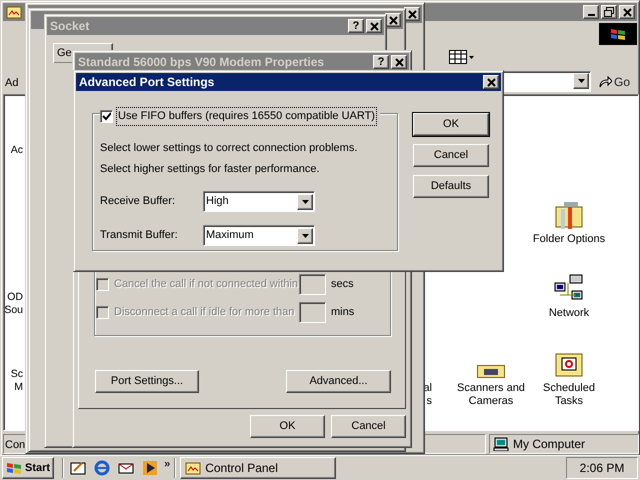 The image size is (640, 480). Describe the element at coordinates (602, 468) in the screenshot. I see `clock: 2:06 PM` at that location.